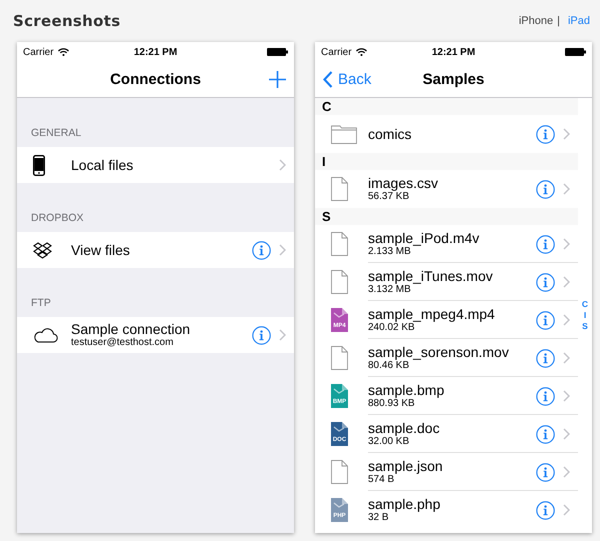 Image resolution: width=600 pixels, height=541 pixels. I want to click on section-letter: C, so click(446, 106).